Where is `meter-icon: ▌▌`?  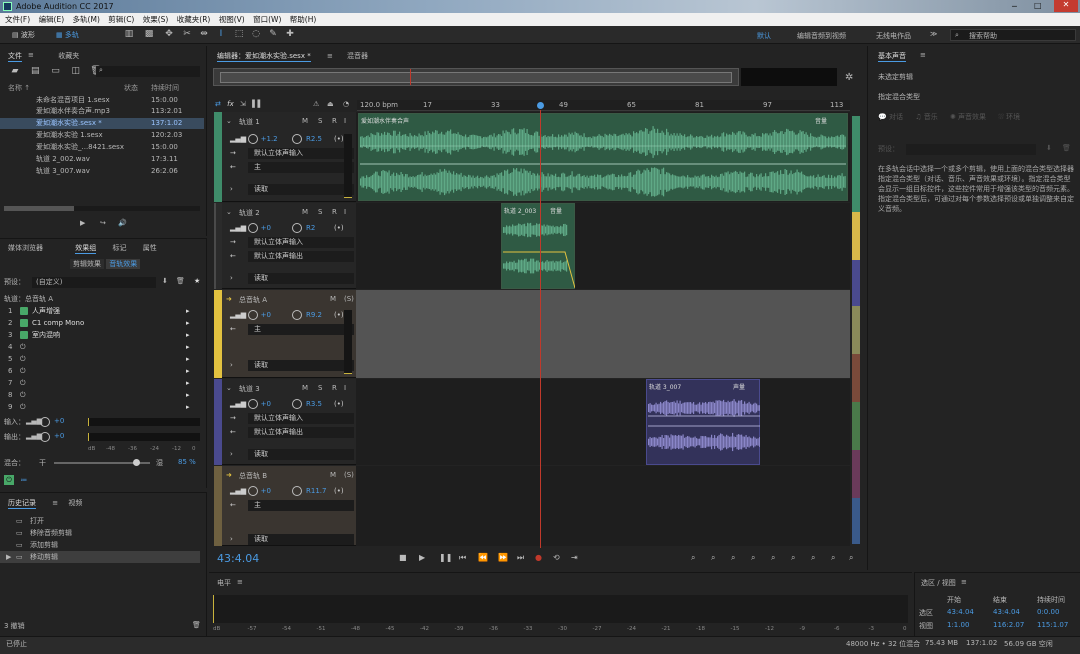 meter-icon: ▌▌ is located at coordinates (257, 104).